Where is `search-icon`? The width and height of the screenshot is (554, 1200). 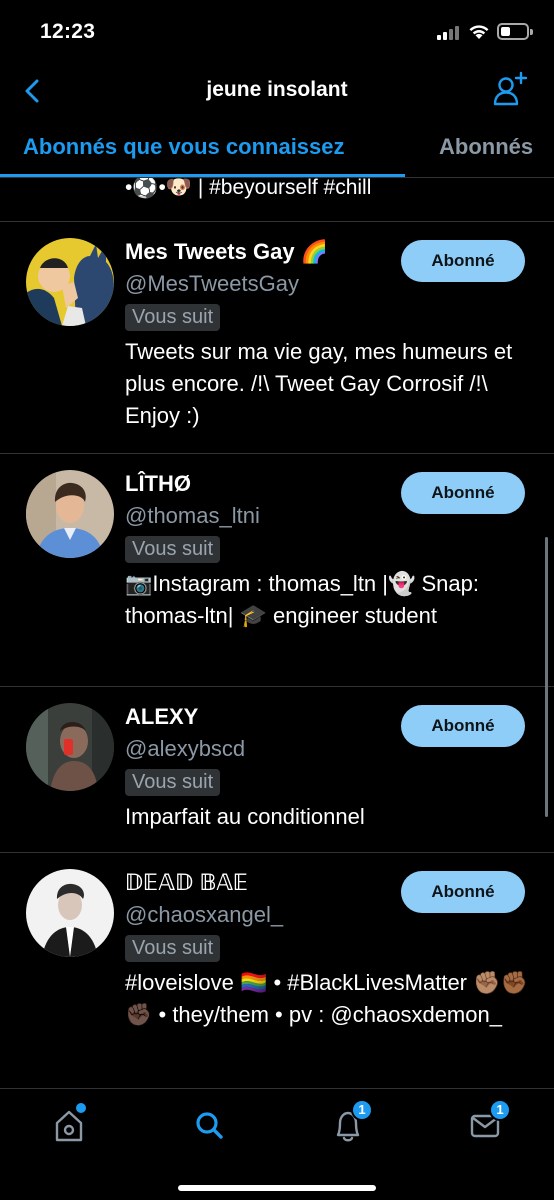 search-icon is located at coordinates (209, 1125).